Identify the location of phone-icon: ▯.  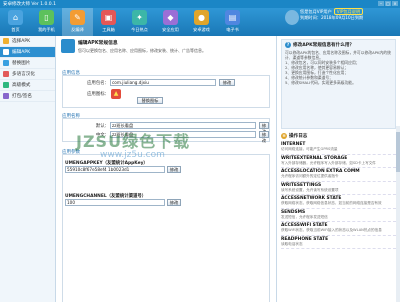
(46, 17).